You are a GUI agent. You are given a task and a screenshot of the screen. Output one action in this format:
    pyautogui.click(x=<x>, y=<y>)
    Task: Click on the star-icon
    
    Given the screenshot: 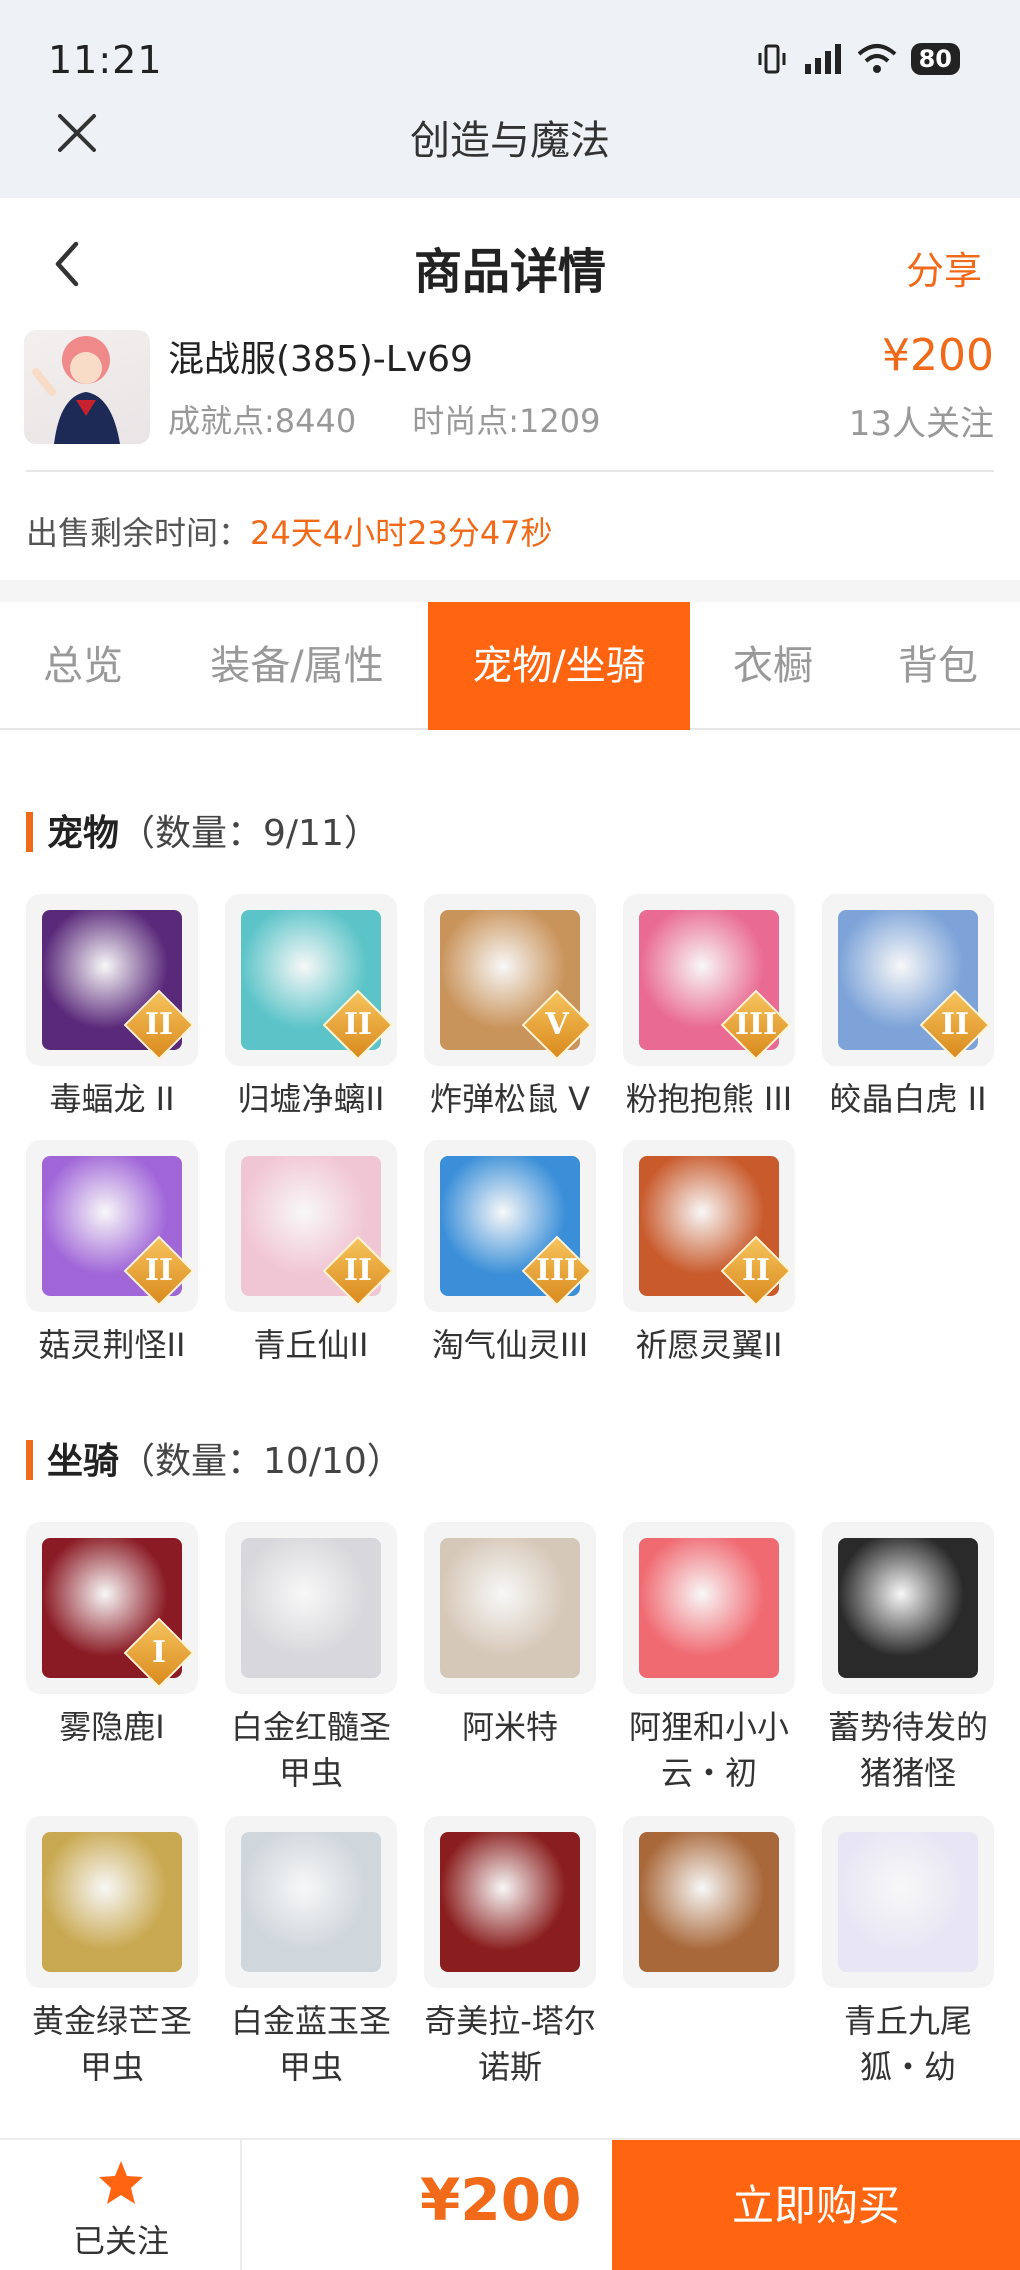 What is the action you would take?
    pyautogui.click(x=121, y=2182)
    